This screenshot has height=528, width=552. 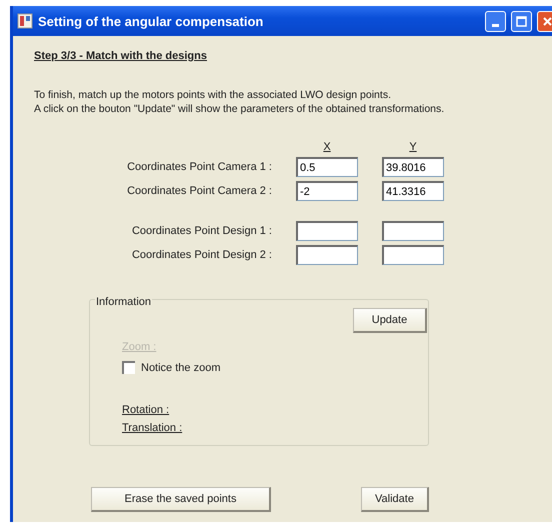 What do you see at coordinates (495, 21) in the screenshot?
I see `minimize-button` at bounding box center [495, 21].